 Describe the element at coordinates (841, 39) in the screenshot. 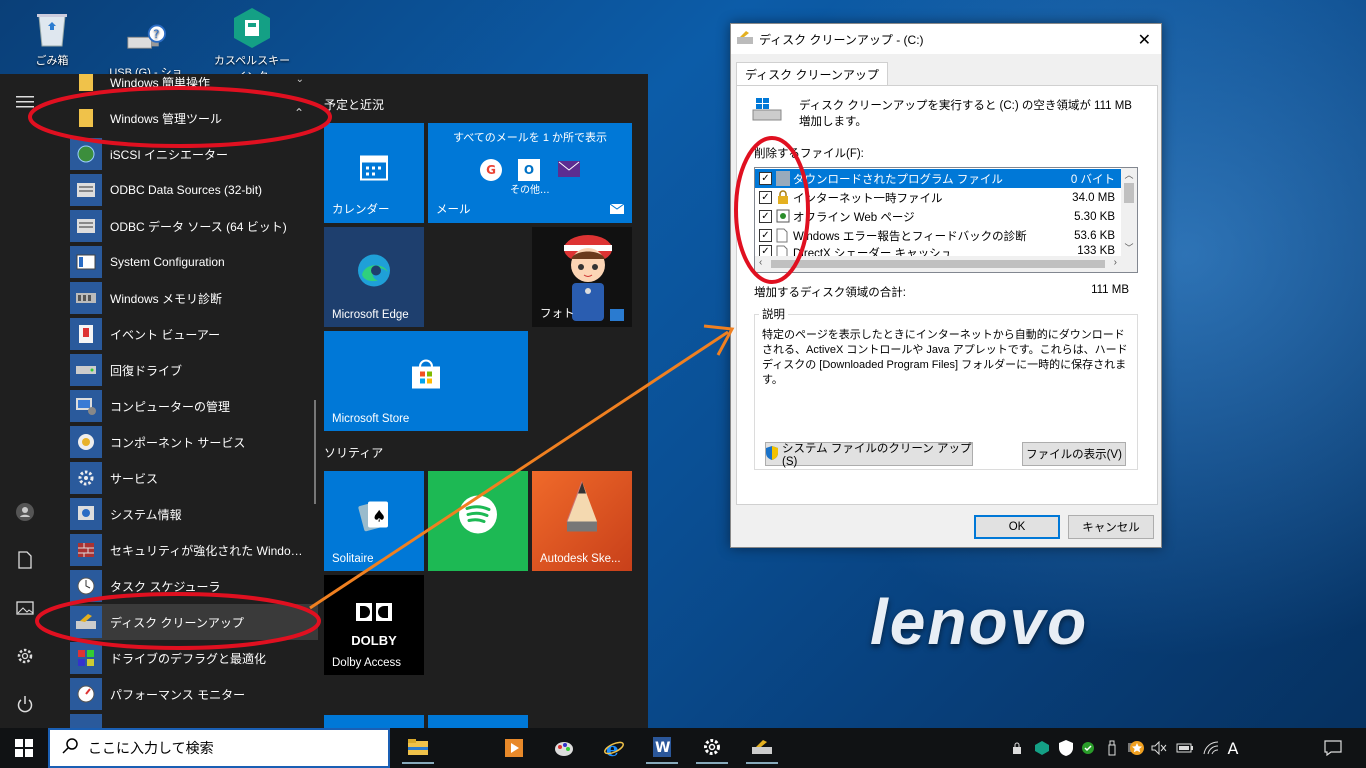

I see `dialog-title: ディスク クリーンアップ - (C:)` at that location.